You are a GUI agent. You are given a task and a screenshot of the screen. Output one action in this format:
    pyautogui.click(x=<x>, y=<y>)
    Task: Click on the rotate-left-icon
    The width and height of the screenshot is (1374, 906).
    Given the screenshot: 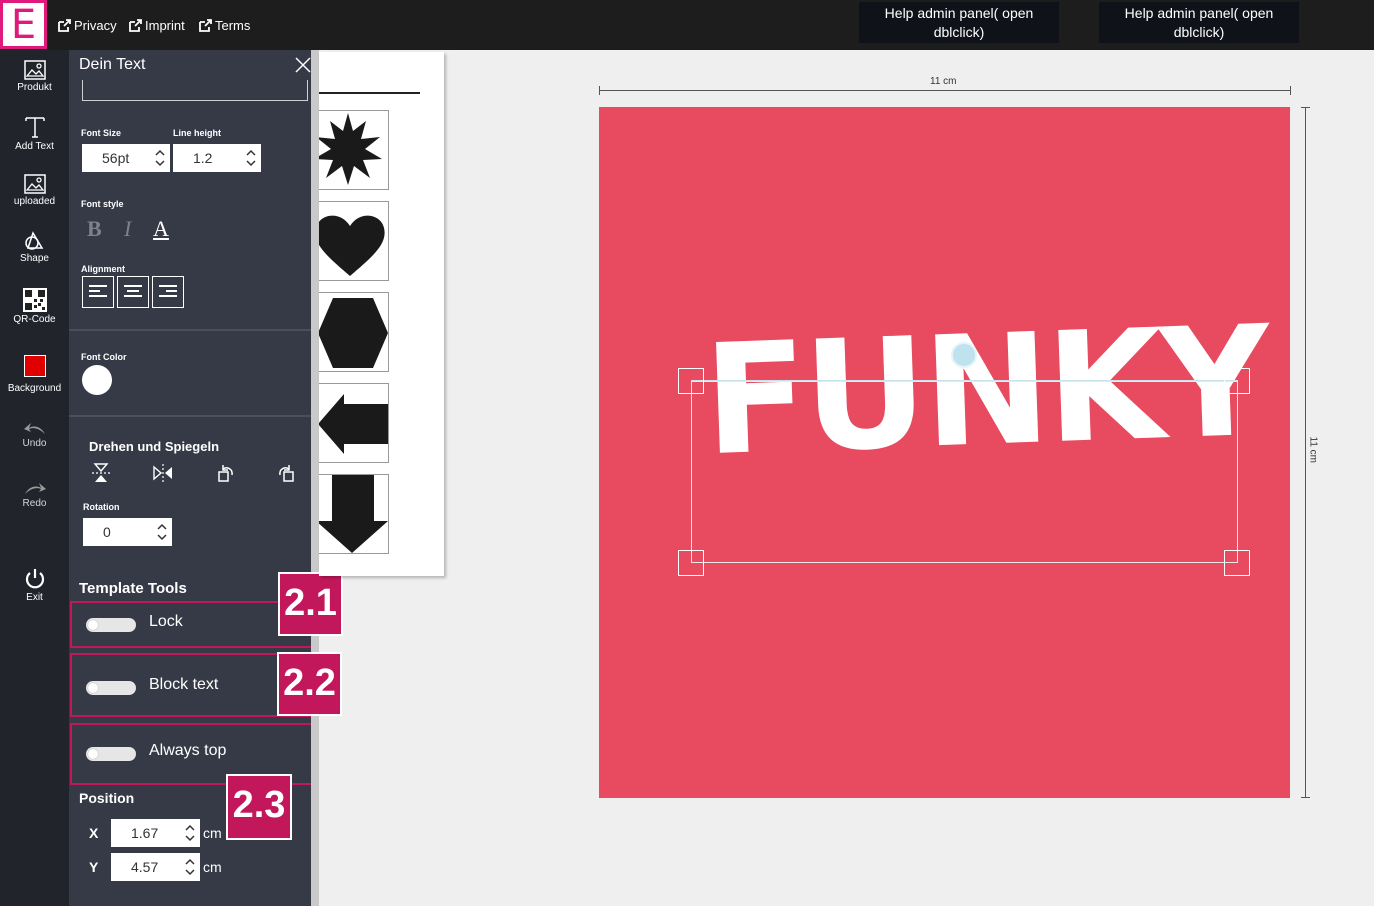 What is the action you would take?
    pyautogui.click(x=225, y=473)
    